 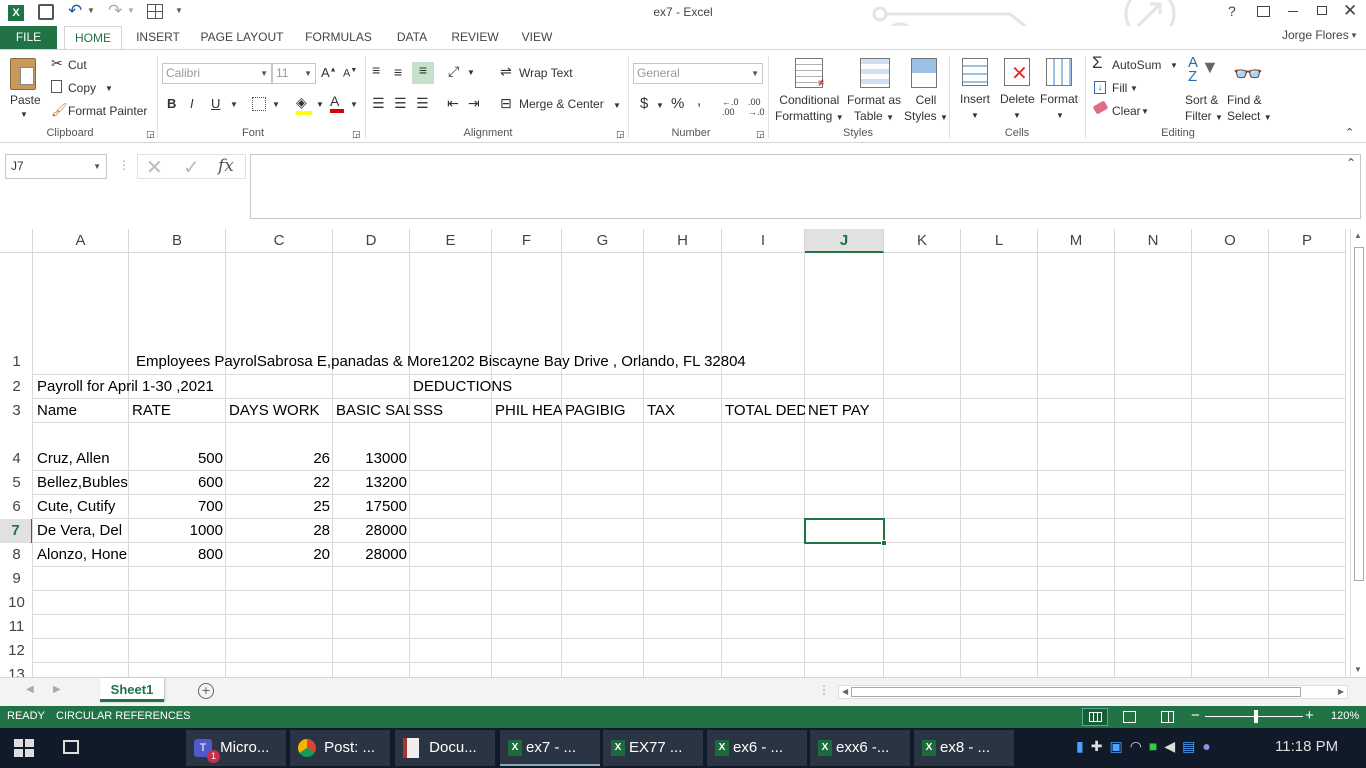 What do you see at coordinates (179, 10) in the screenshot?
I see `customize-toolbar-icon: ▼` at bounding box center [179, 10].